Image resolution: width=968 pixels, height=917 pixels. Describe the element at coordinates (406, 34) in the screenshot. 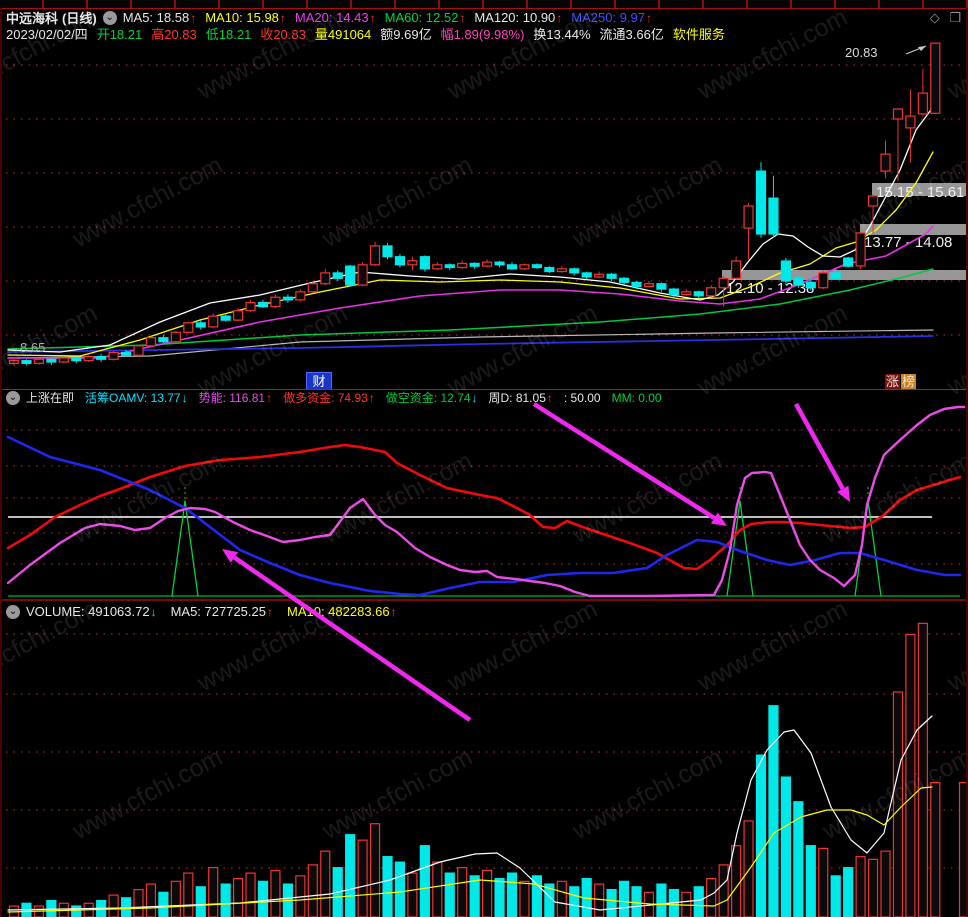

I see `stat-item: 额9.69亿` at that location.